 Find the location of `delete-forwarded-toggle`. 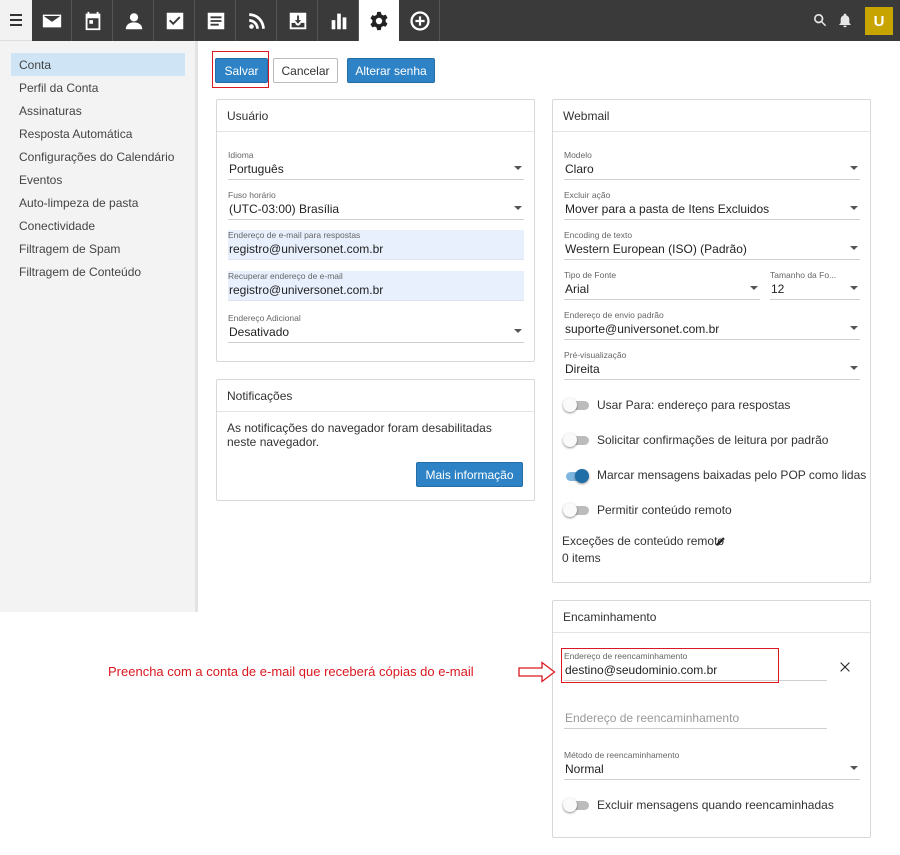

delete-forwarded-toggle is located at coordinates (576, 805).